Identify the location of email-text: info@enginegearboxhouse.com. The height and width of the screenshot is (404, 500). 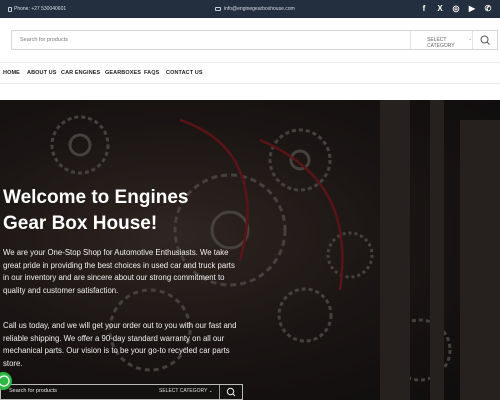
(259, 9).